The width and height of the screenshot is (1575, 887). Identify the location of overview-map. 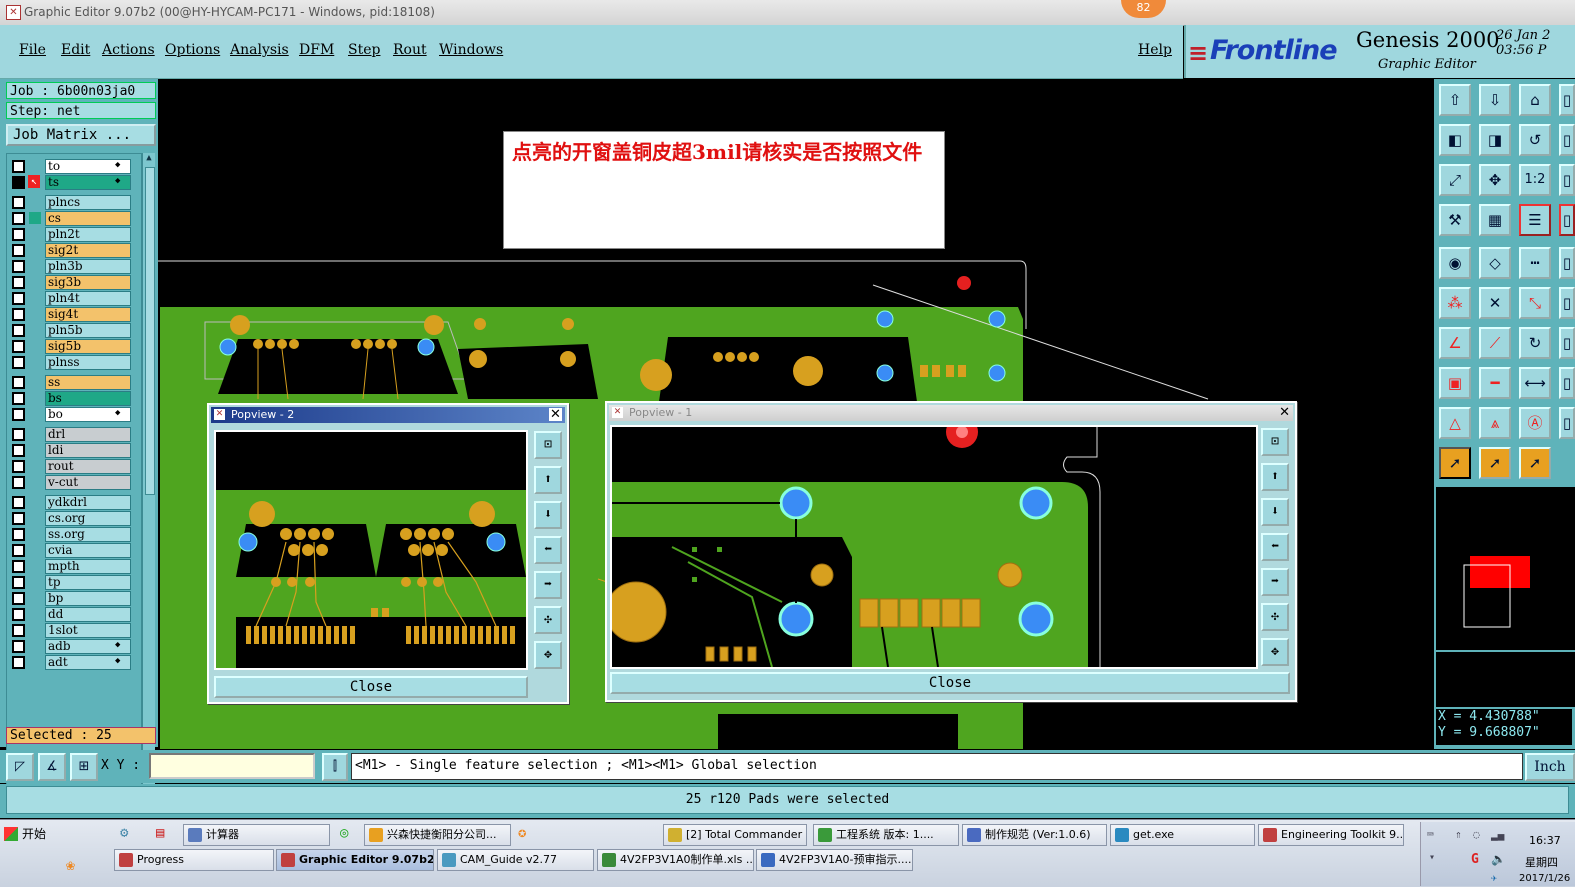
(1505, 596).